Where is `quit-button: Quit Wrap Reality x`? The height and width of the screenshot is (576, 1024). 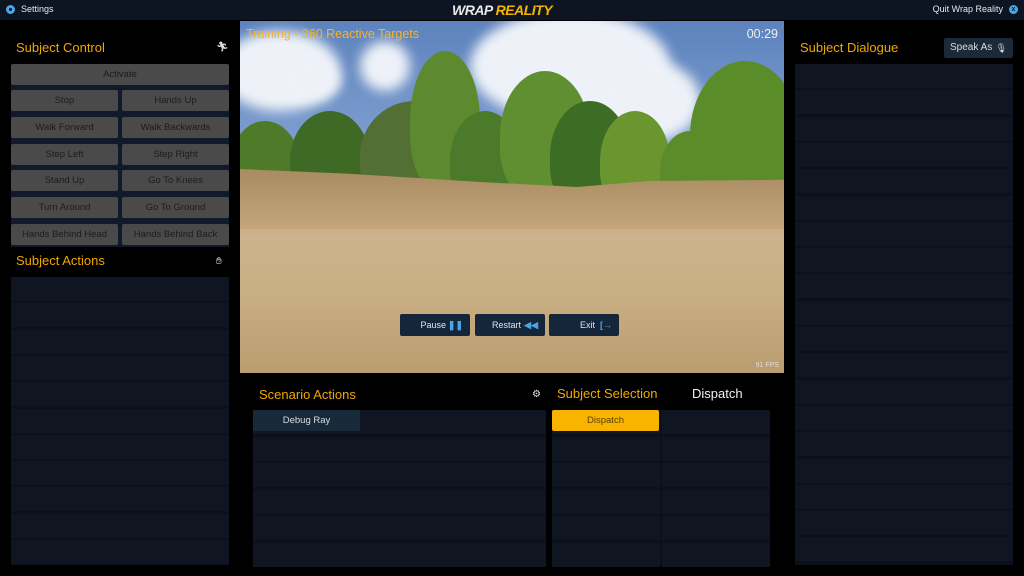
quit-button: Quit Wrap Reality x is located at coordinates (975, 9).